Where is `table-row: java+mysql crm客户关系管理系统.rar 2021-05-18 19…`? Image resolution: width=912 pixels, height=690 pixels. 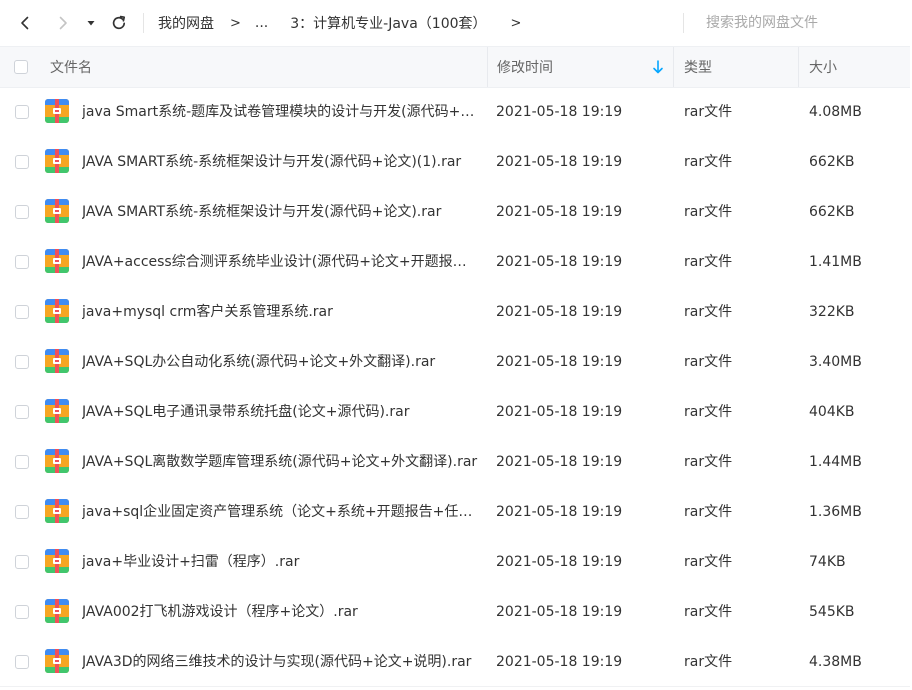
table-row: java+mysql crm客户关系管理系统.rar 2021-05-18 19… is located at coordinates (455, 312).